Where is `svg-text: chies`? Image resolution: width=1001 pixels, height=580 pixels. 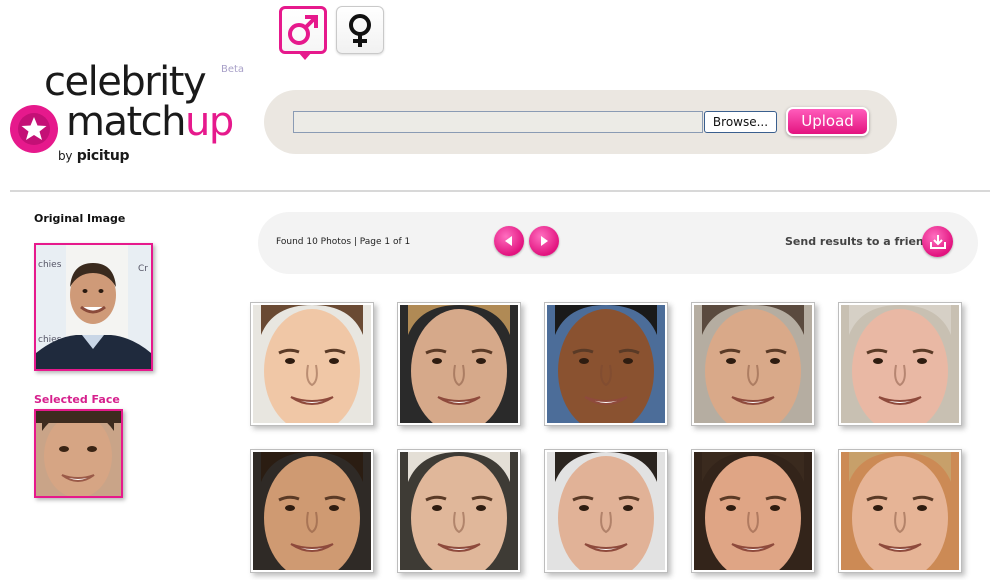
svg-text: chies is located at coordinates (50, 265).